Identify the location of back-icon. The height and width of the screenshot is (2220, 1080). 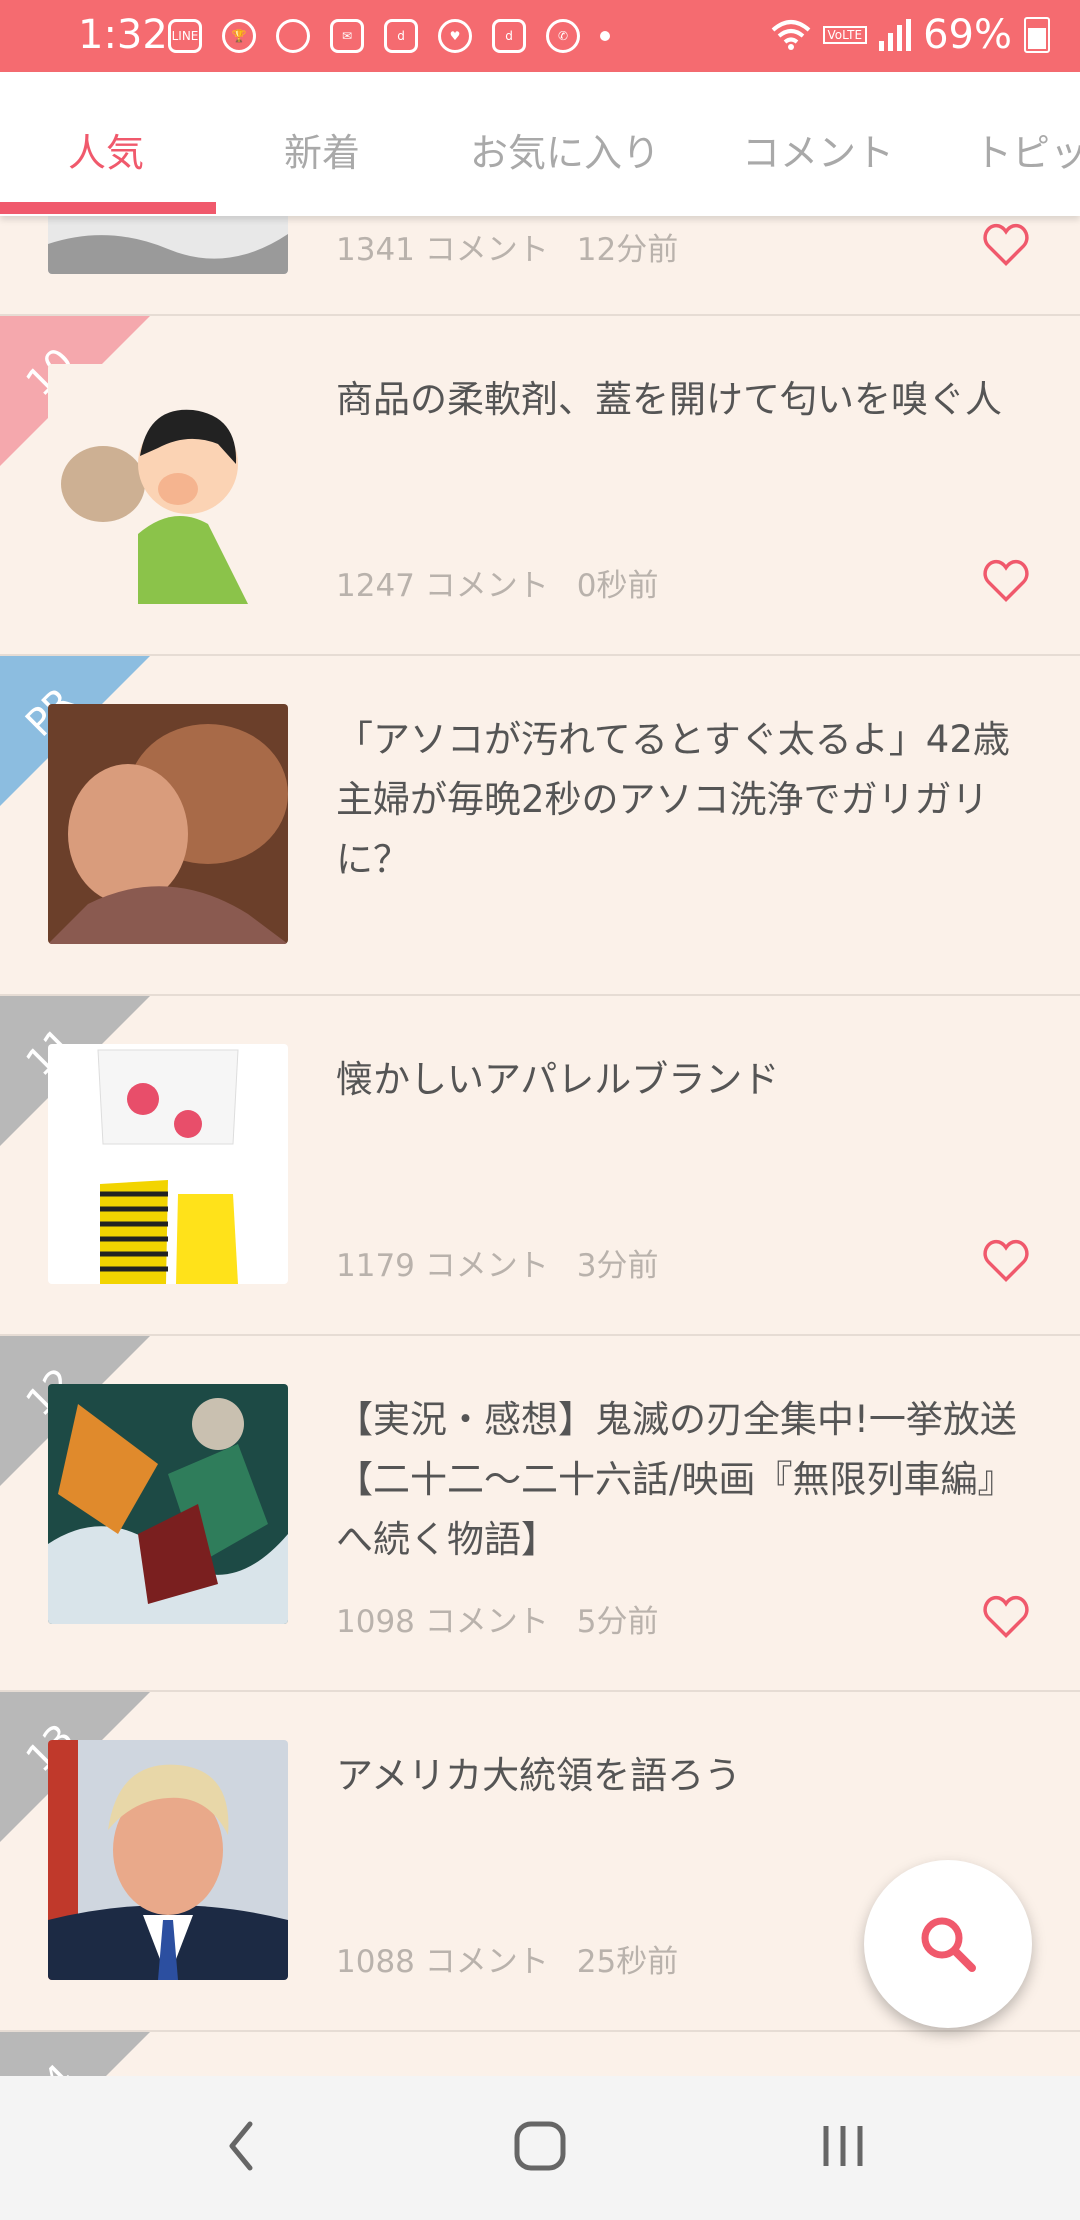
(240, 2146).